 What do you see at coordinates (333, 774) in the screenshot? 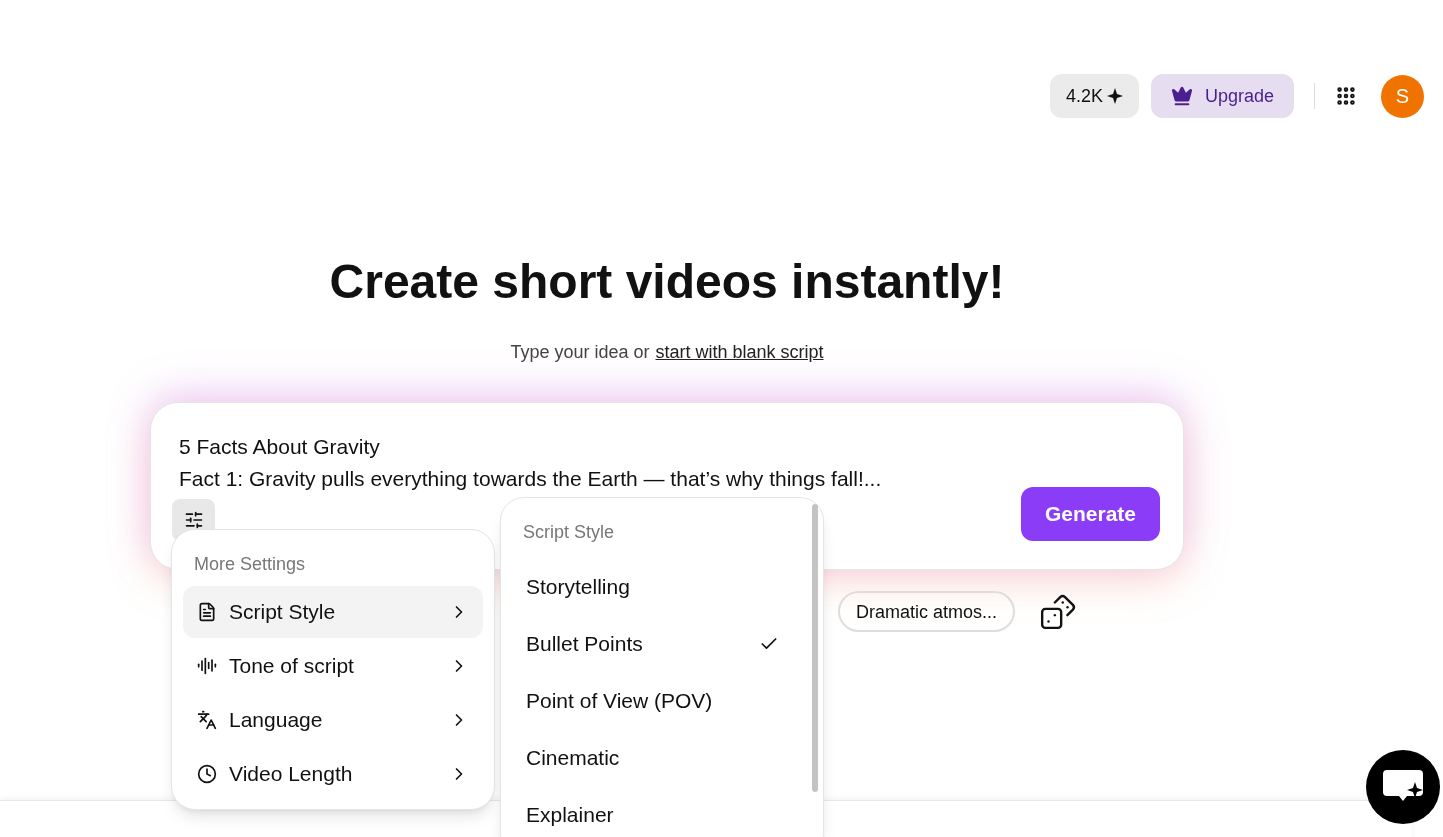
I see `menu-item: Video Length` at bounding box center [333, 774].